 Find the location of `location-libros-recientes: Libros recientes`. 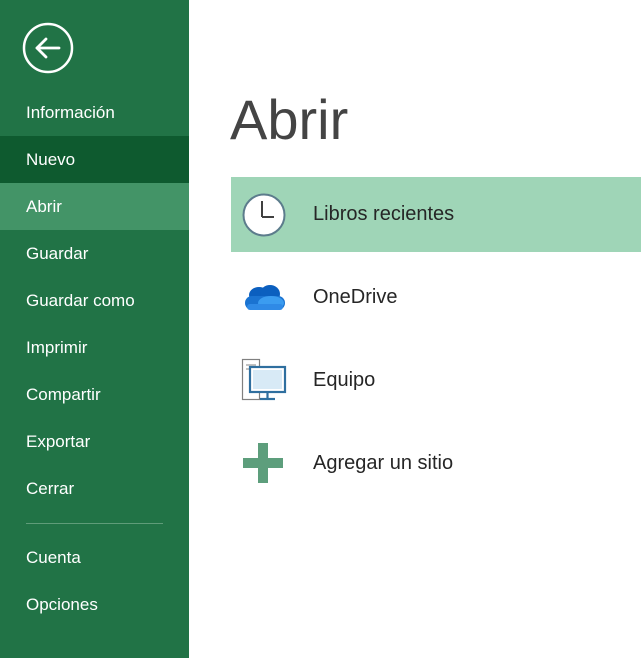

location-libros-recientes: Libros recientes is located at coordinates (436, 214).